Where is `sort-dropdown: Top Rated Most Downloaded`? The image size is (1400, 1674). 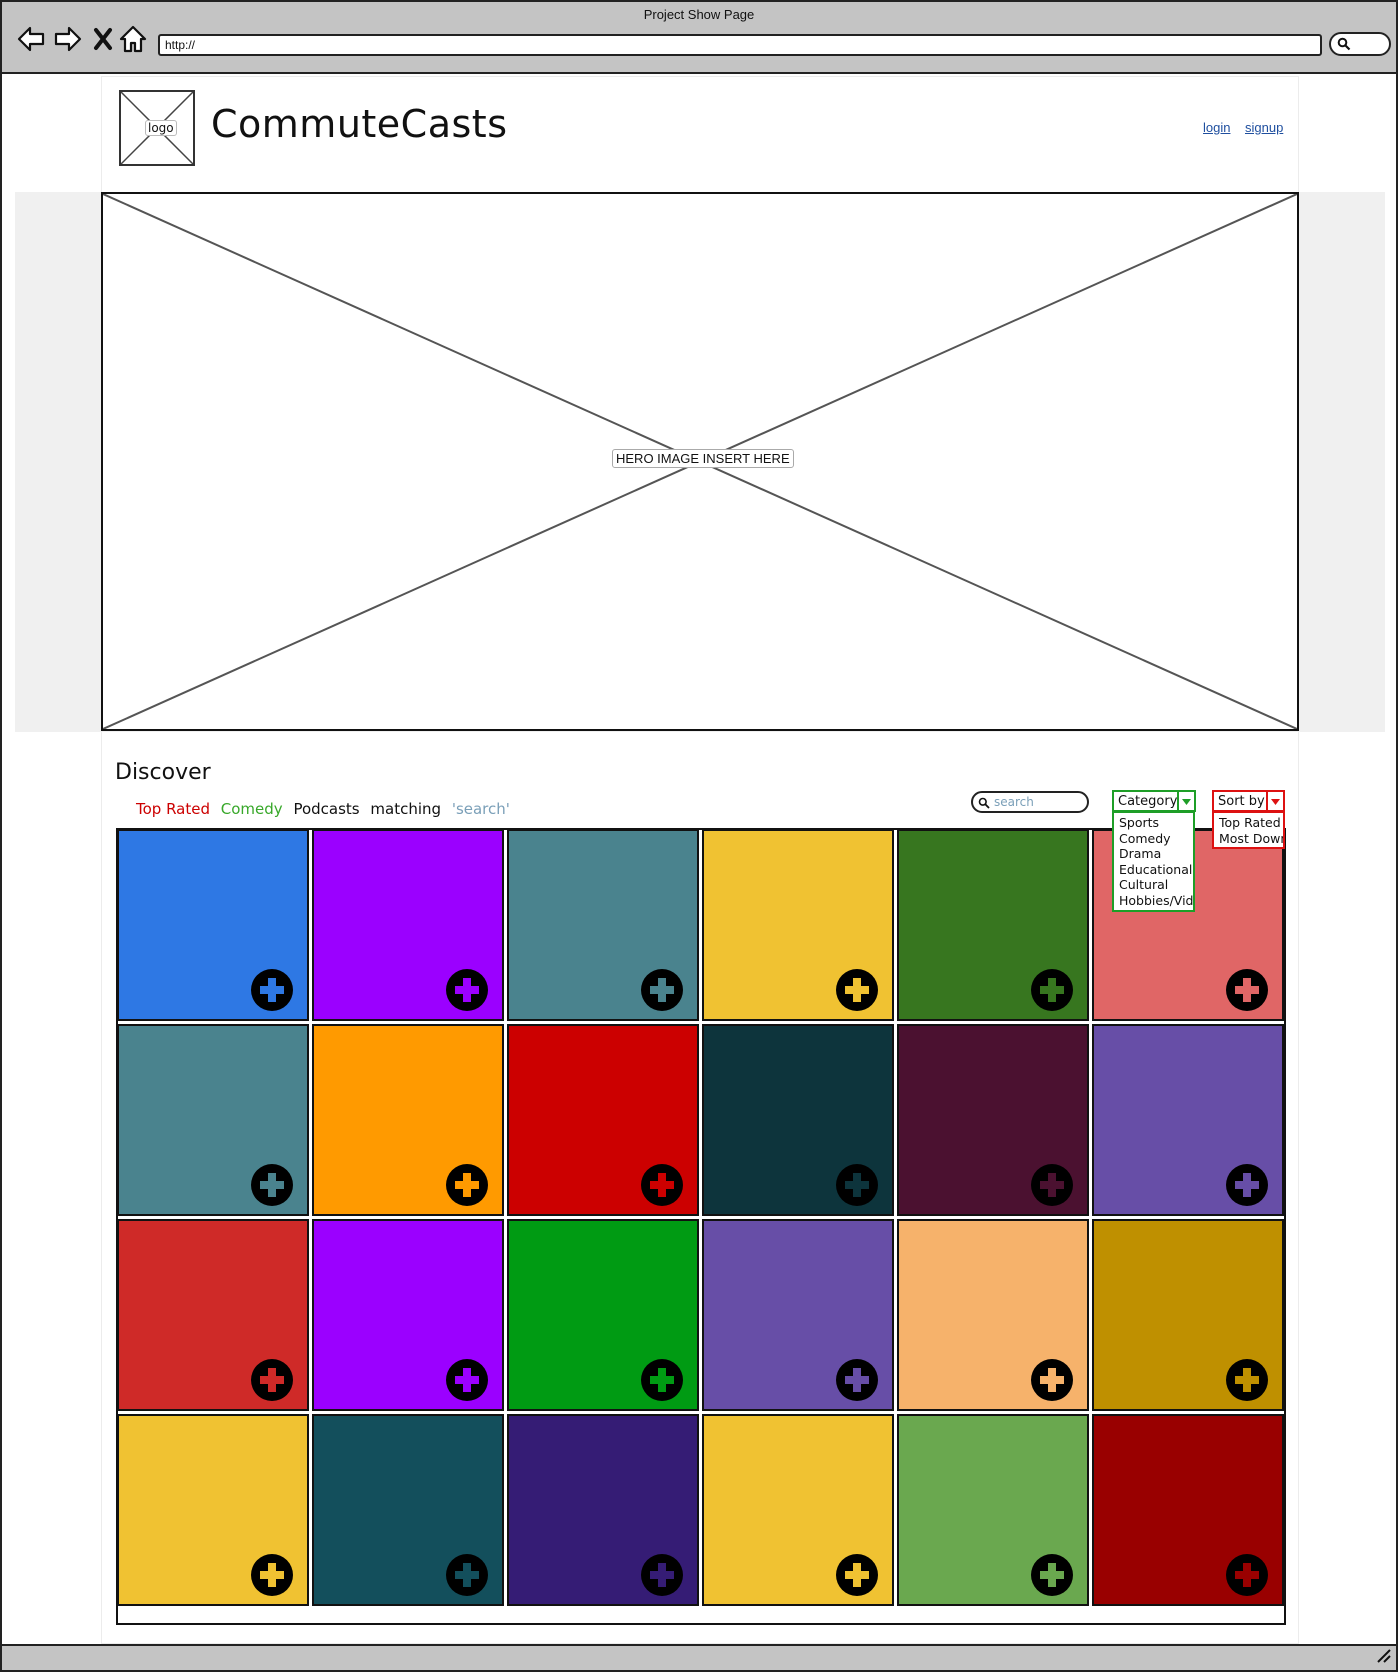
sort-dropdown: Top Rated Most Downloaded is located at coordinates (1248, 830).